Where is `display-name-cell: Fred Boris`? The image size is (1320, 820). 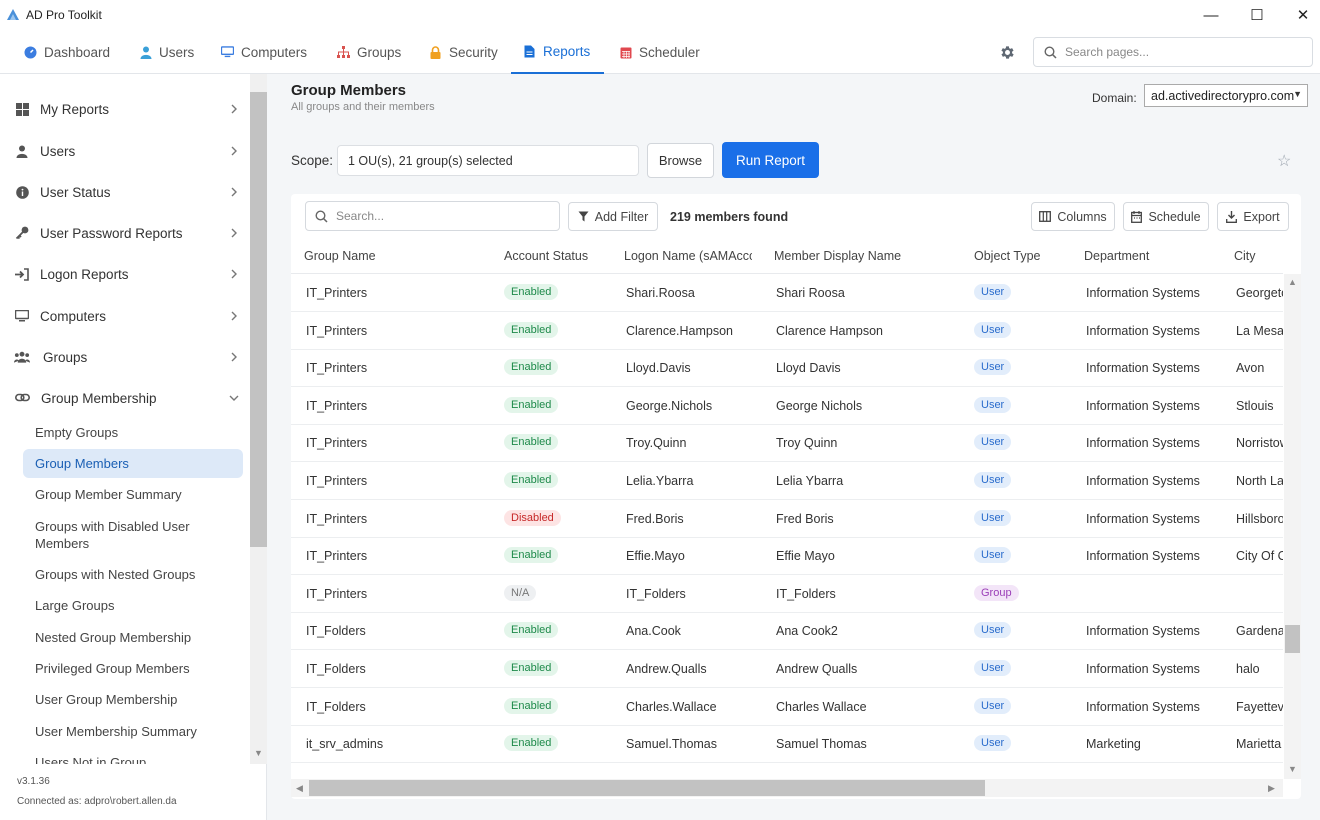 display-name-cell: Fred Boris is located at coordinates (805, 519).